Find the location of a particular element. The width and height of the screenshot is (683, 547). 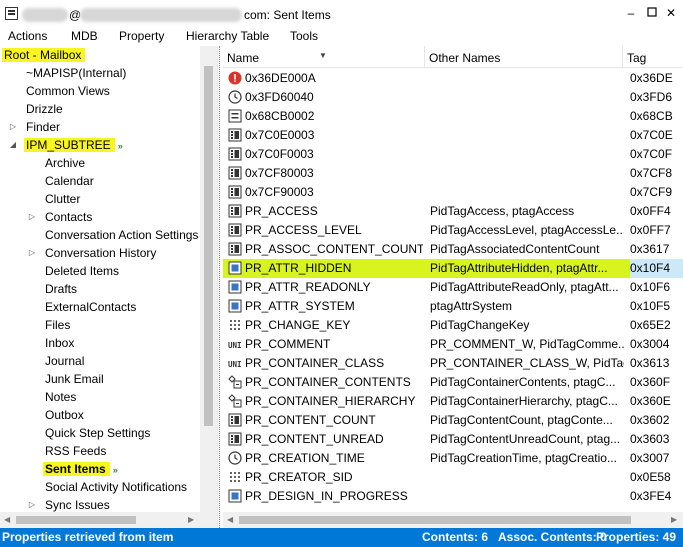

tree-item: Junk Email is located at coordinates (74, 379).